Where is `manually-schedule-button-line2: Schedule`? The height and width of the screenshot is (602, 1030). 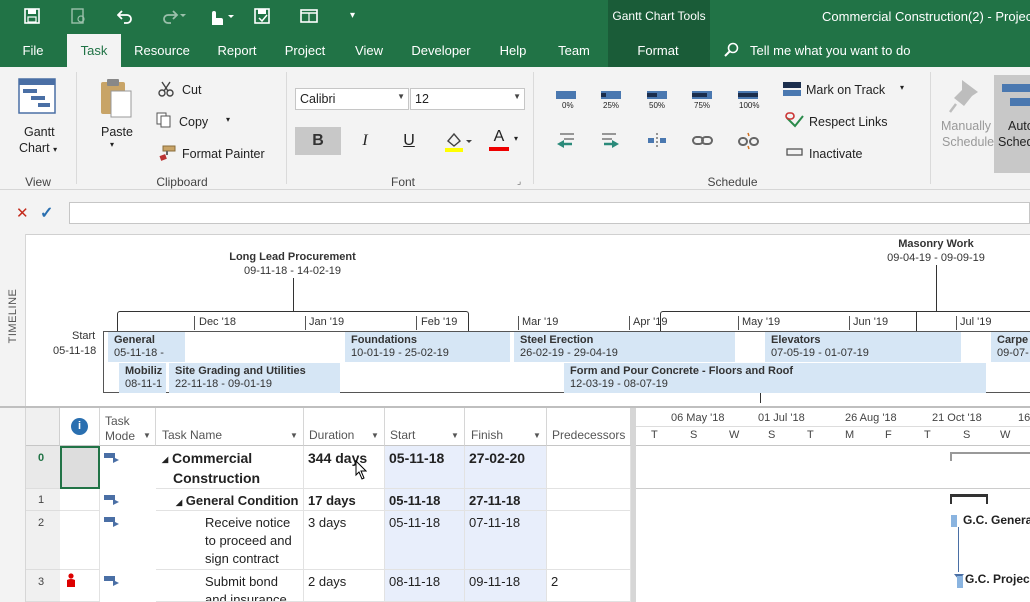
manually-schedule-button-line2: Schedule is located at coordinates (968, 142).